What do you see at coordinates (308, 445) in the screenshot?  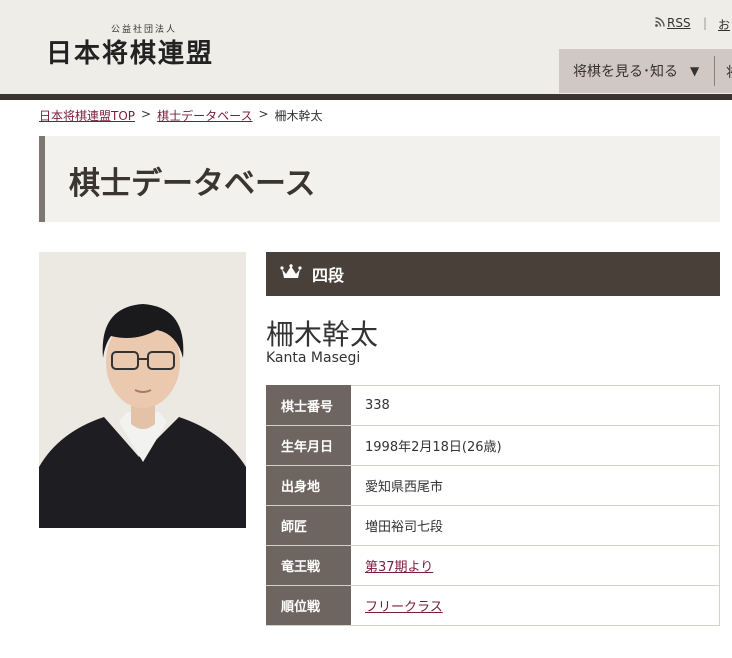 I see `row-label: 生年月日` at bounding box center [308, 445].